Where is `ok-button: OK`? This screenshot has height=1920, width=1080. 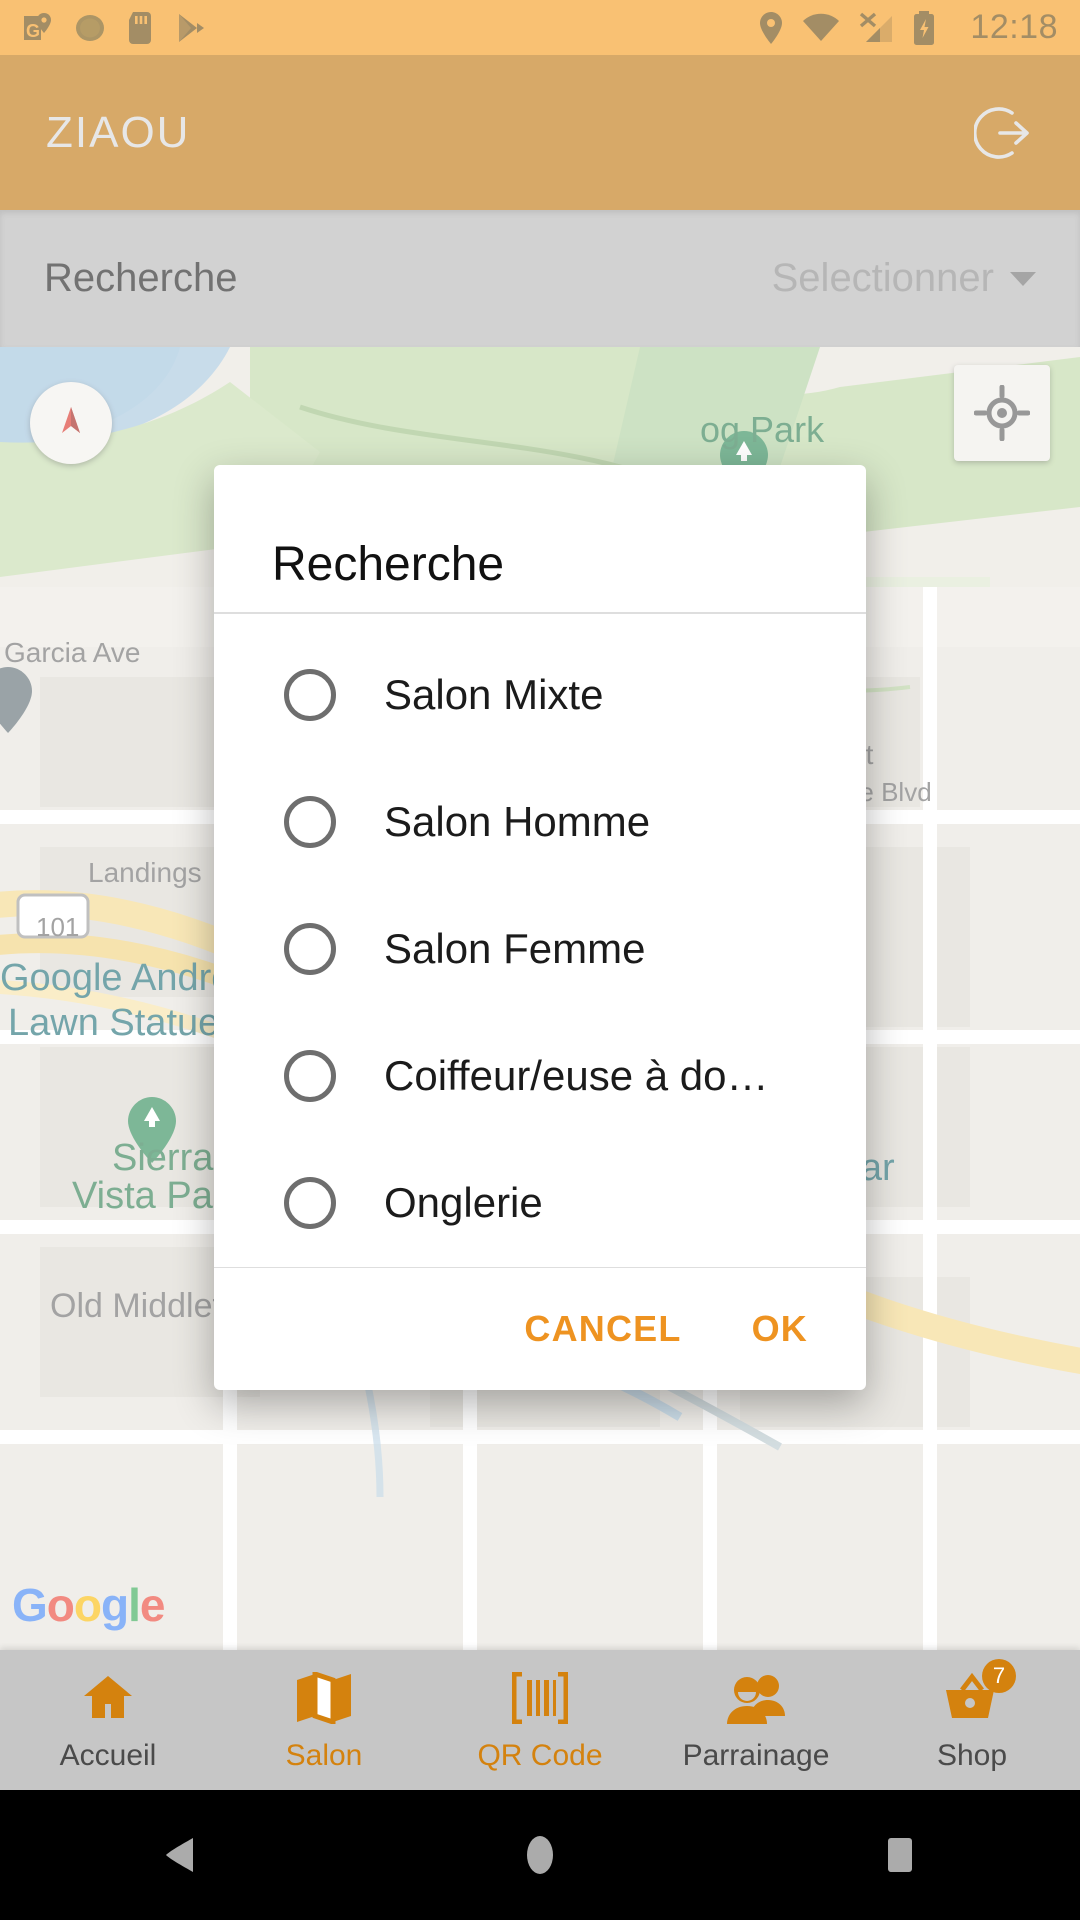
ok-button: OK is located at coordinates (780, 1329).